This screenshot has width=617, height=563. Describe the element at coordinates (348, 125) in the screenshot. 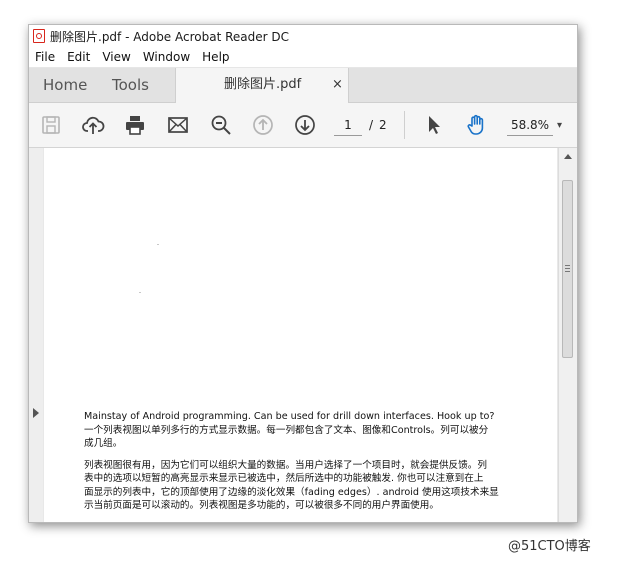

I see `page-number-input: 1` at that location.